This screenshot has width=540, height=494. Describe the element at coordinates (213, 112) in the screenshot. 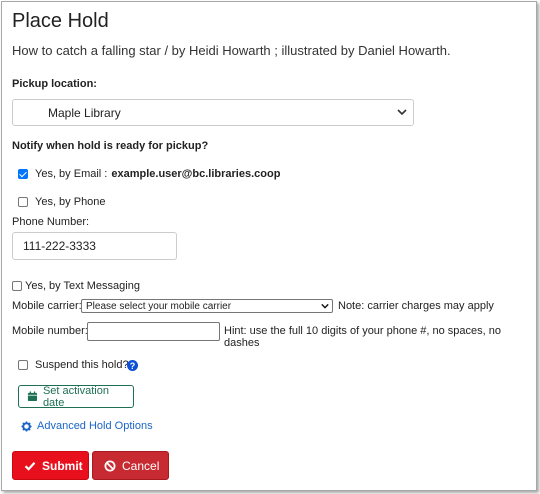

I see `pickup-location-select: Maple Library` at that location.